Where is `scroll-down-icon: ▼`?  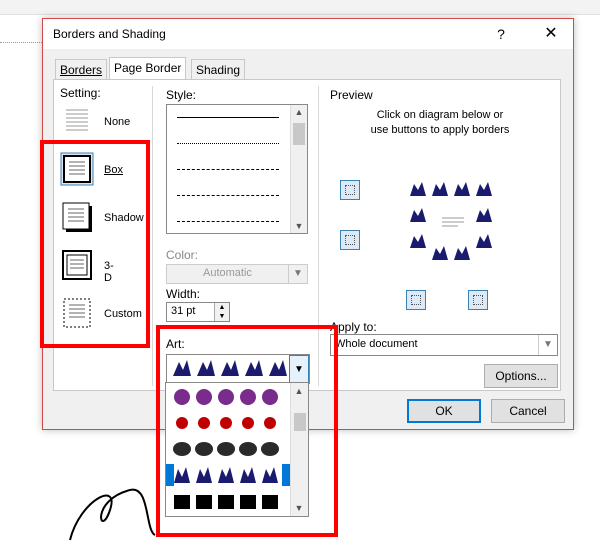
scroll-down-icon: ▼ is located at coordinates (299, 226).